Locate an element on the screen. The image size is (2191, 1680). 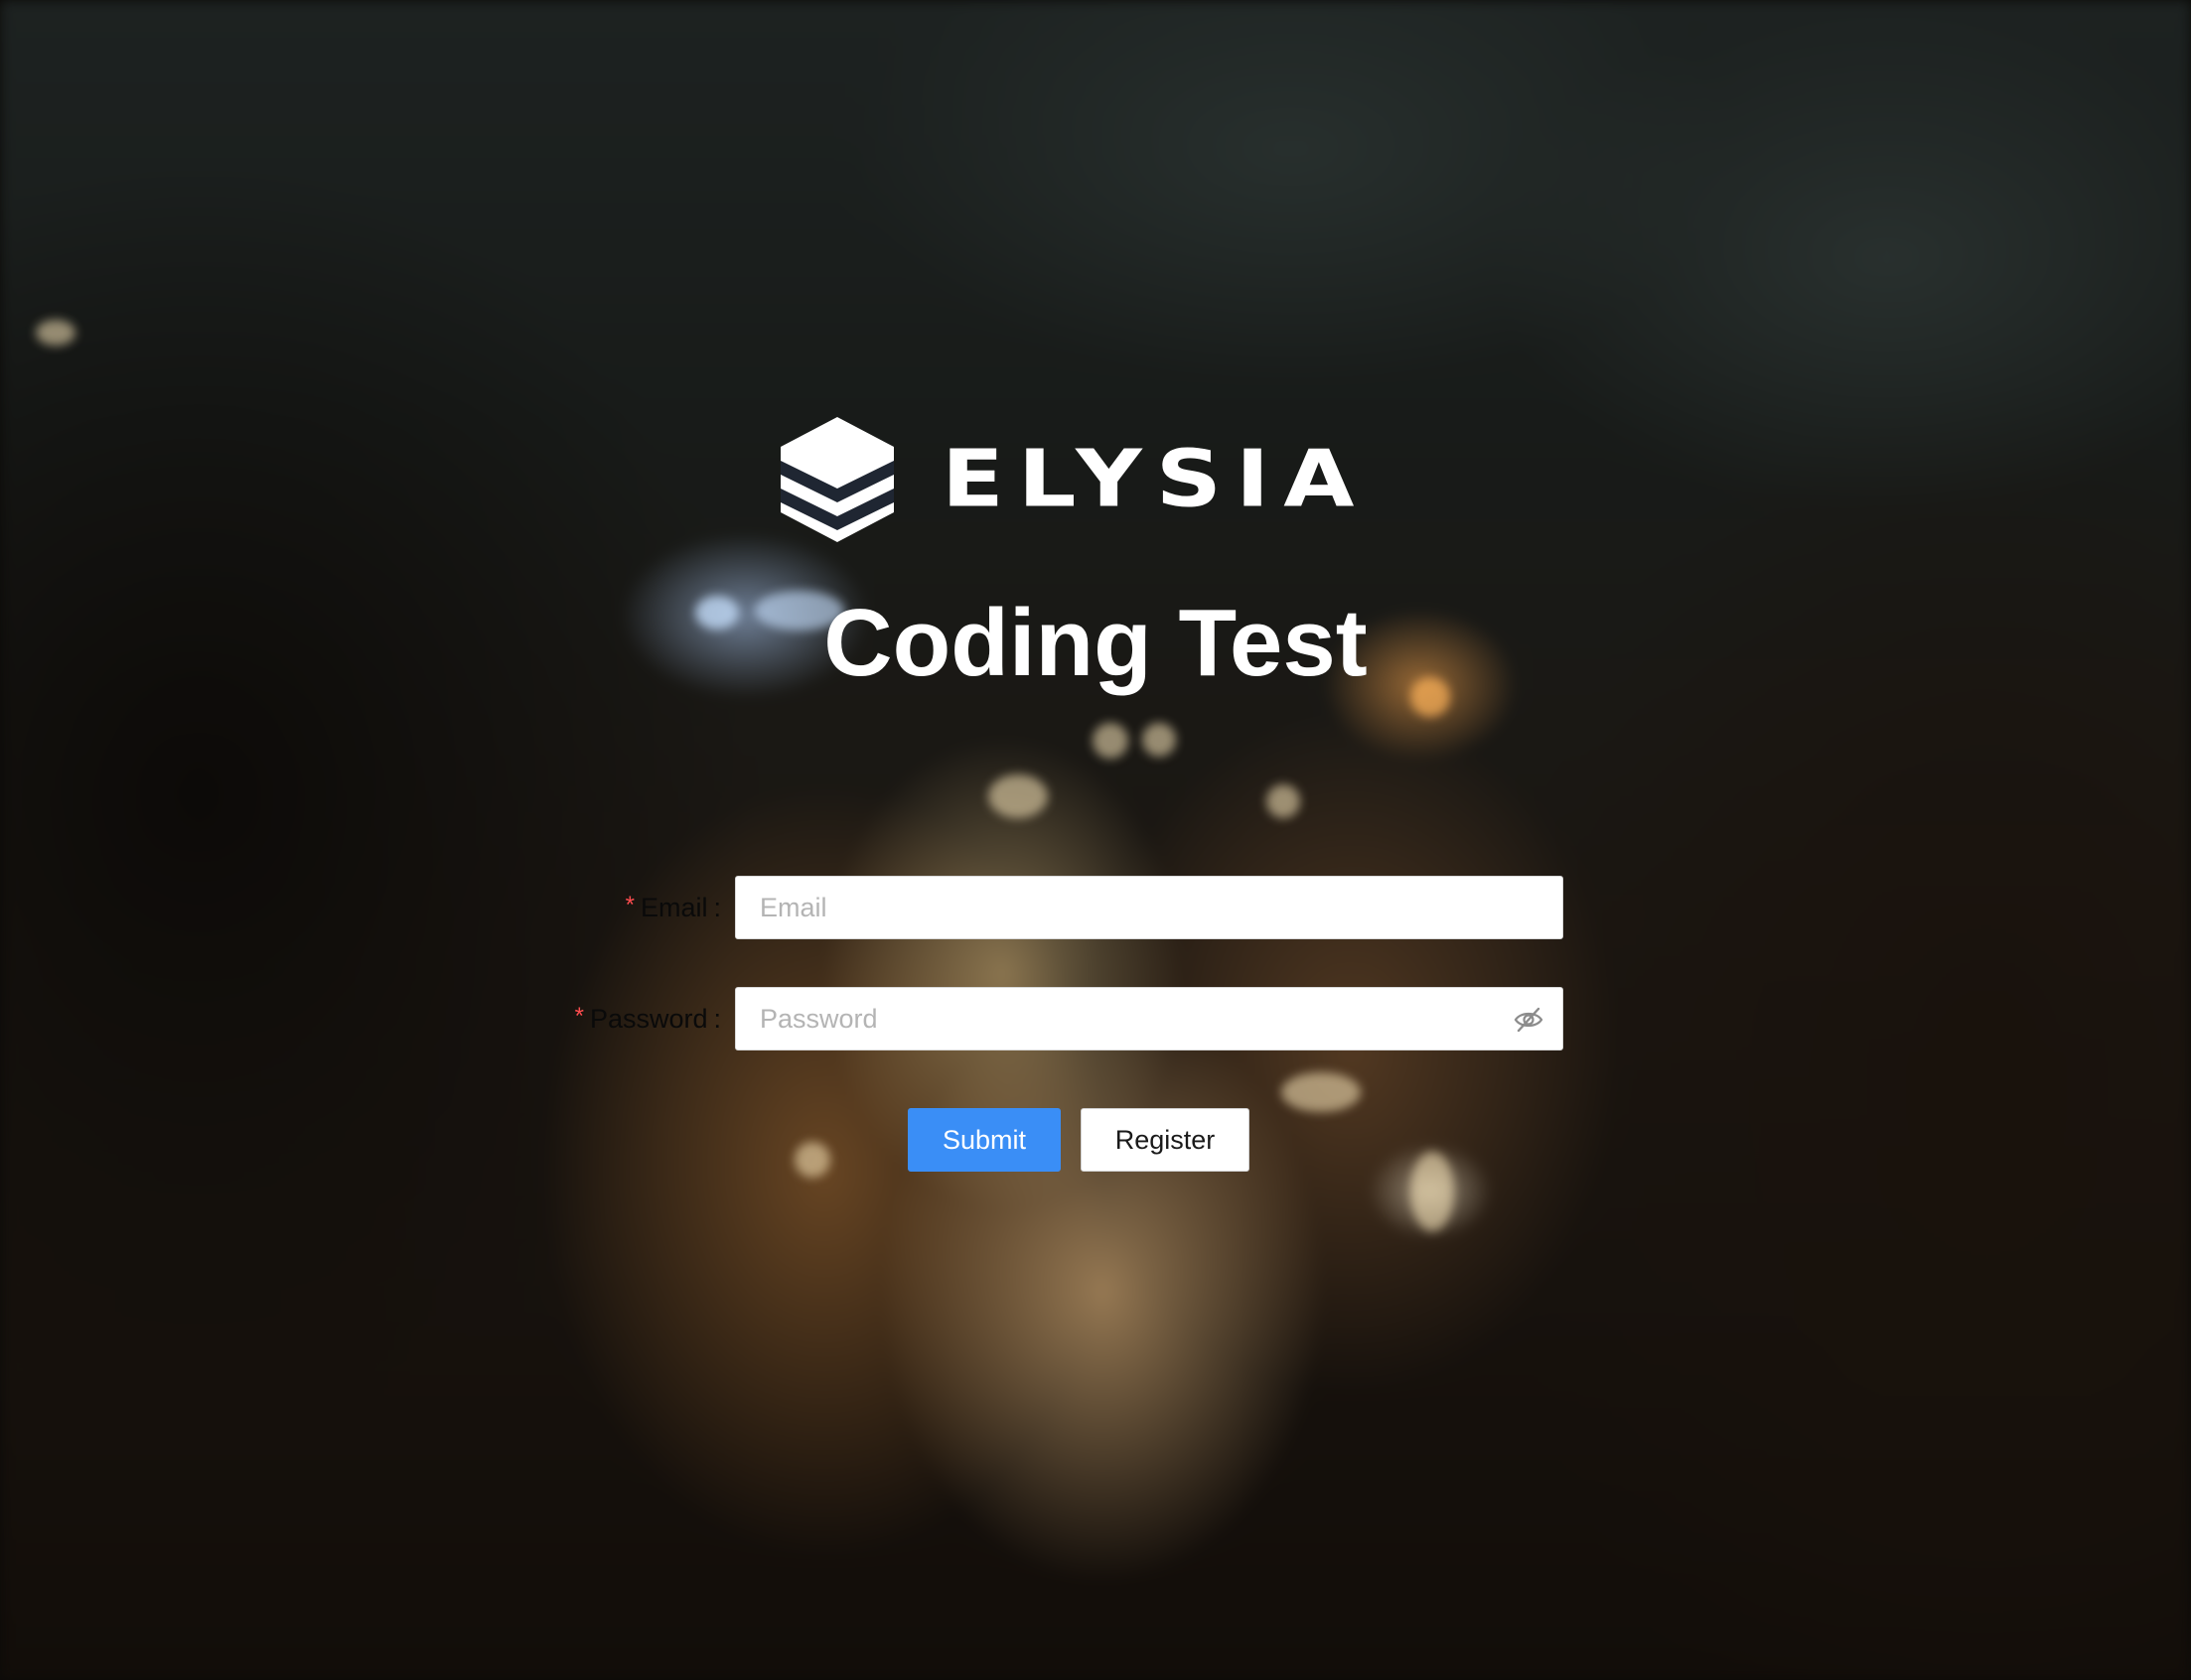
password-label: * Password: is located at coordinates (616, 1019).